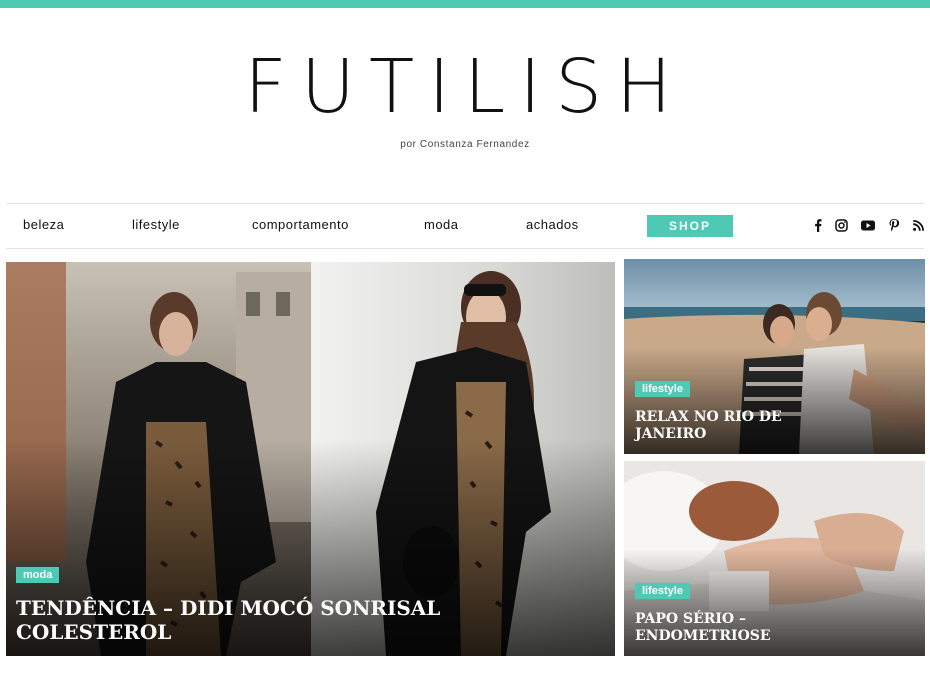 The height and width of the screenshot is (680, 930). Describe the element at coordinates (774, 558) in the screenshot. I see `side-post-card-2: lifestyle PAPO SÉRIO – ENDOMETRIOSE` at that location.